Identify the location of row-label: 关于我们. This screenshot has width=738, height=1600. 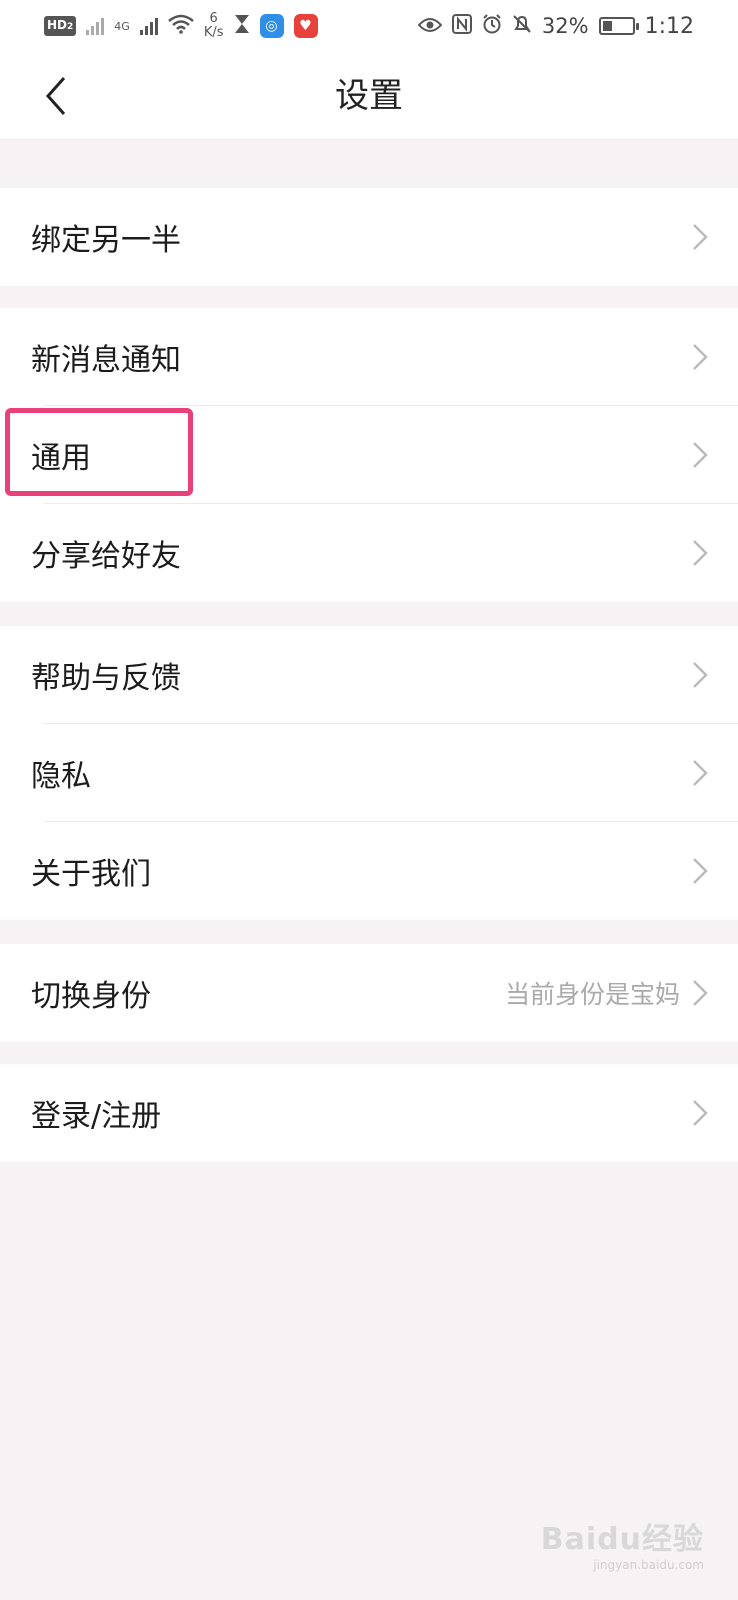
(91, 874).